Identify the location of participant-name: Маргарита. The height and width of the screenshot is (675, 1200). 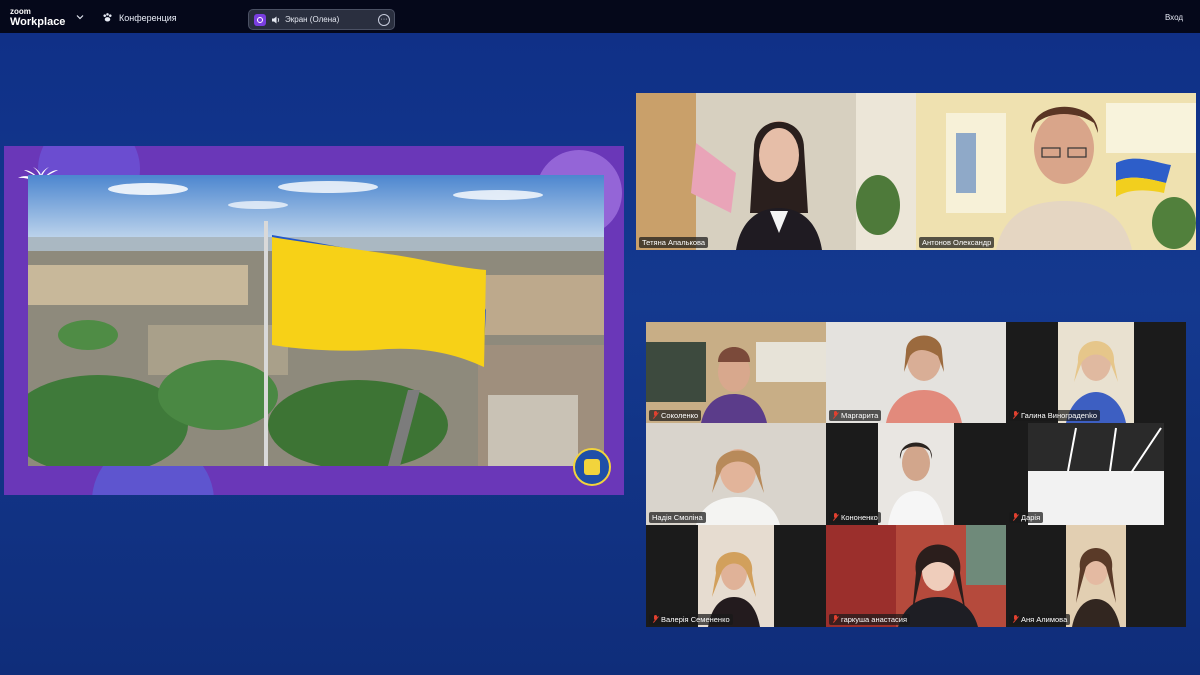
(855, 415).